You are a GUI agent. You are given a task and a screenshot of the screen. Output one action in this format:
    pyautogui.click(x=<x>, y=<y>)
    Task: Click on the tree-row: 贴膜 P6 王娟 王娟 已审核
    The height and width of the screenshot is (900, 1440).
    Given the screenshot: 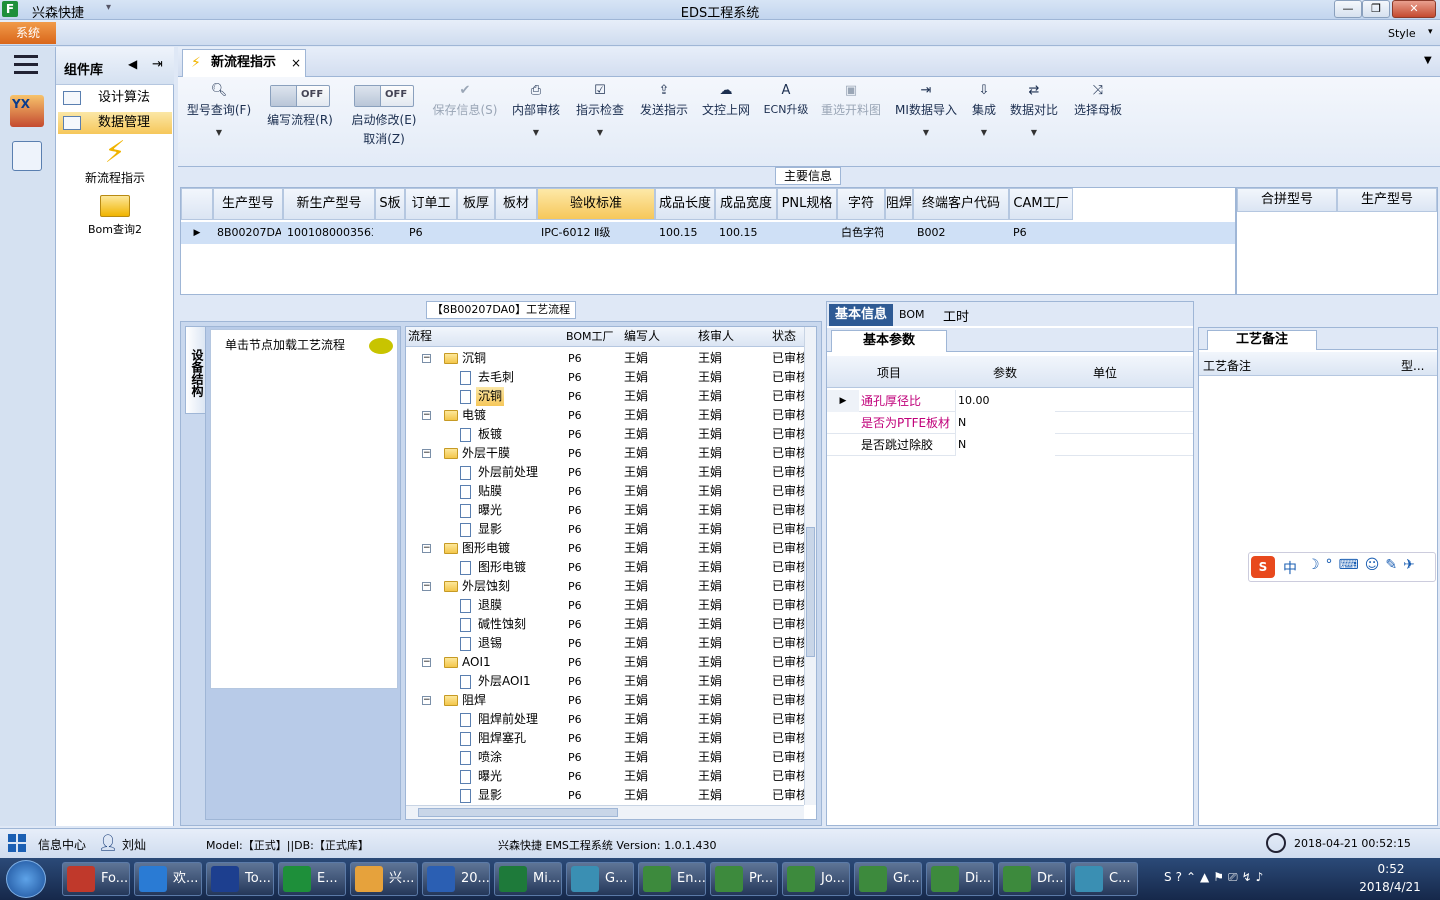 What is the action you would take?
    pyautogui.click(x=606, y=491)
    